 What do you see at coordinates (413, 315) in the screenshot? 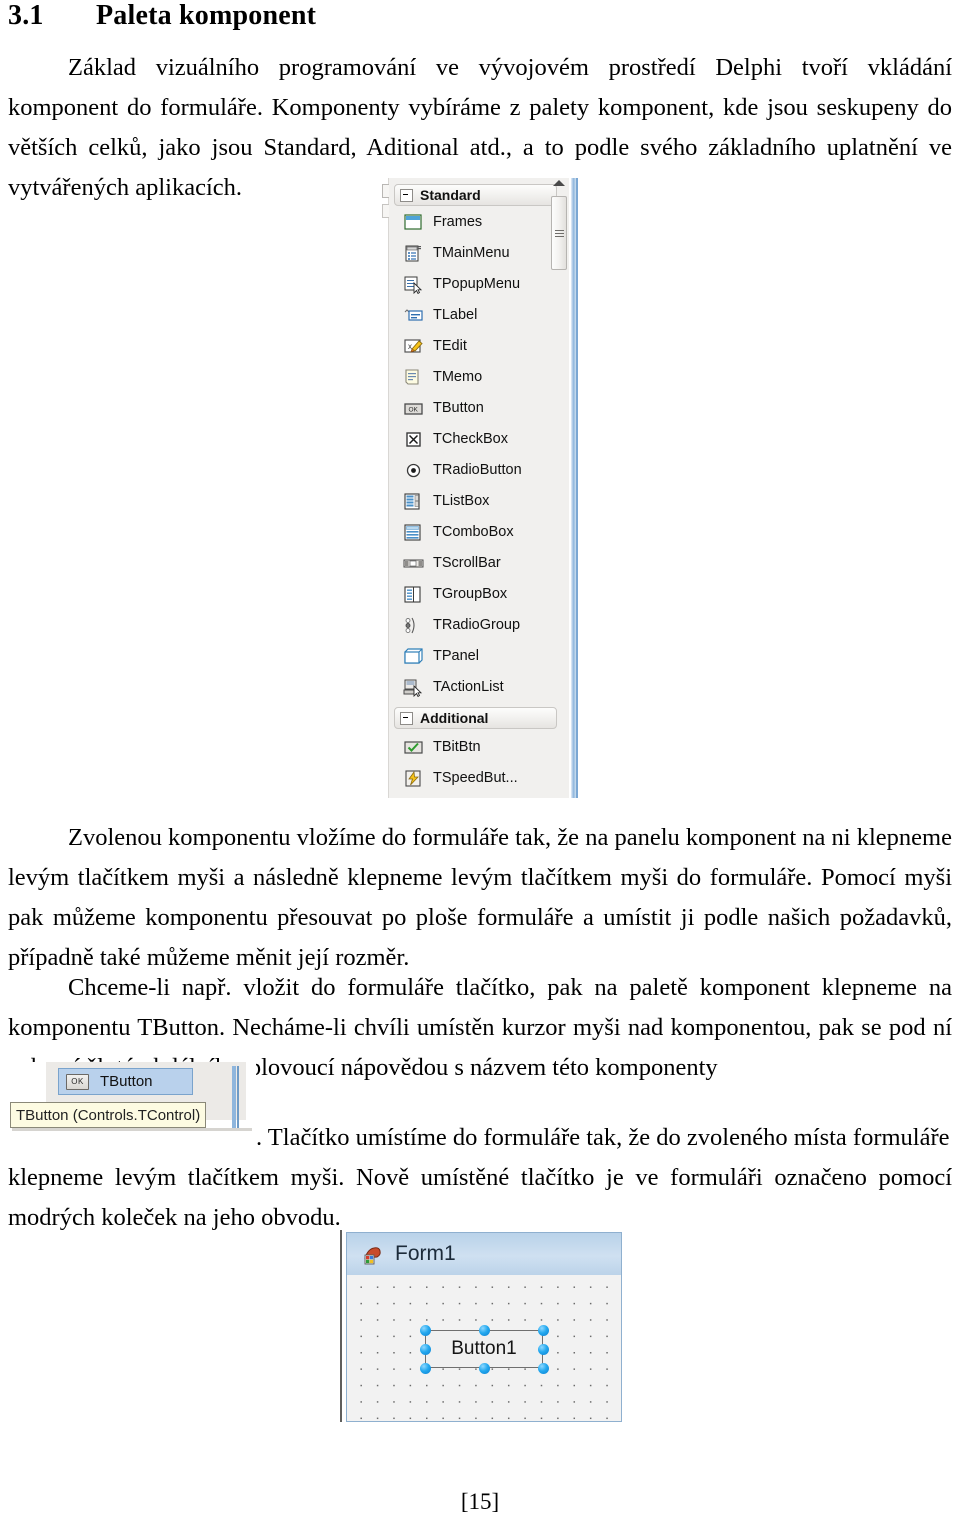
I see `label-icon` at bounding box center [413, 315].